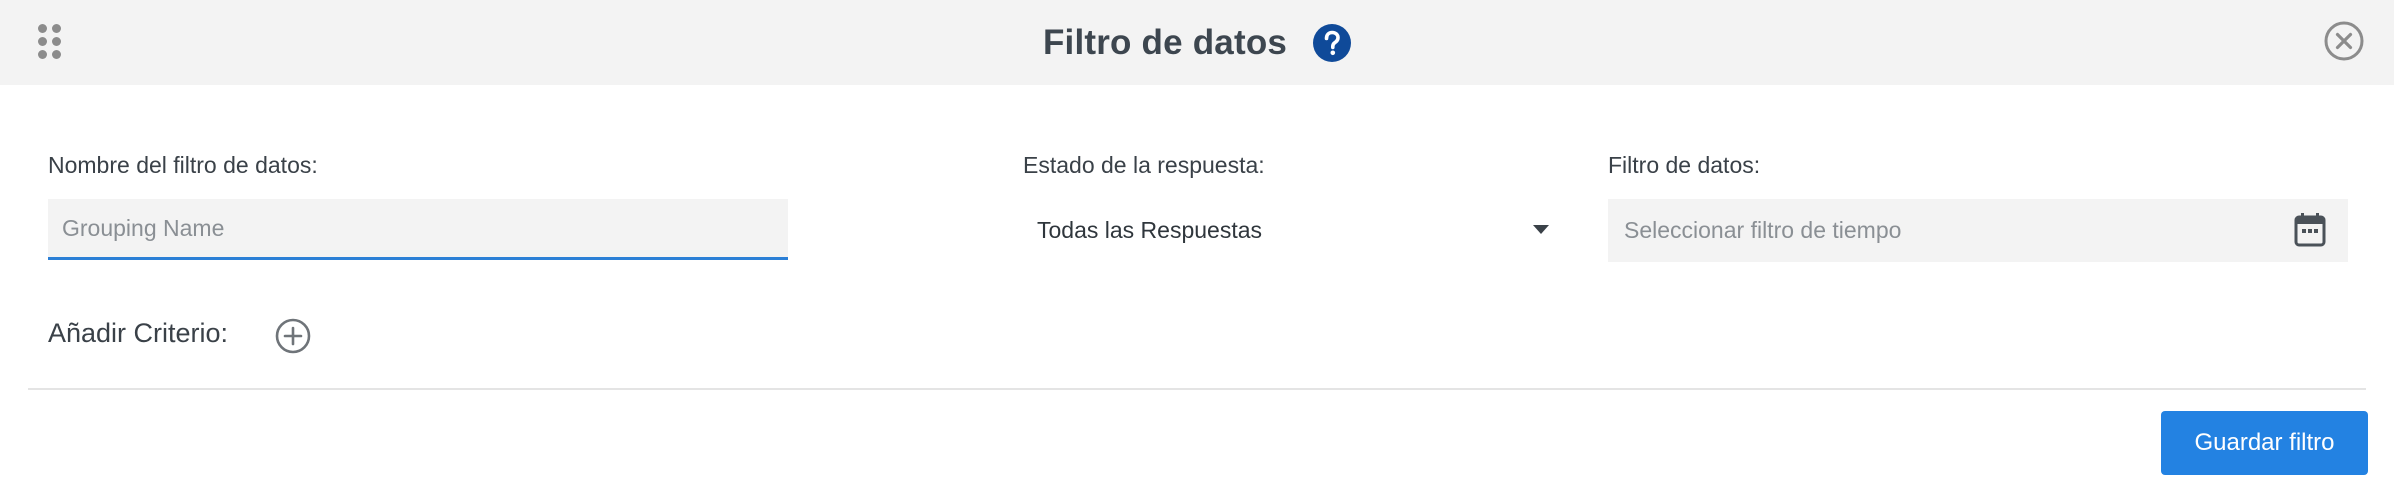 Image resolution: width=2394 pixels, height=499 pixels. I want to click on response-status-label: Estado de la respuesta:, so click(1144, 165).